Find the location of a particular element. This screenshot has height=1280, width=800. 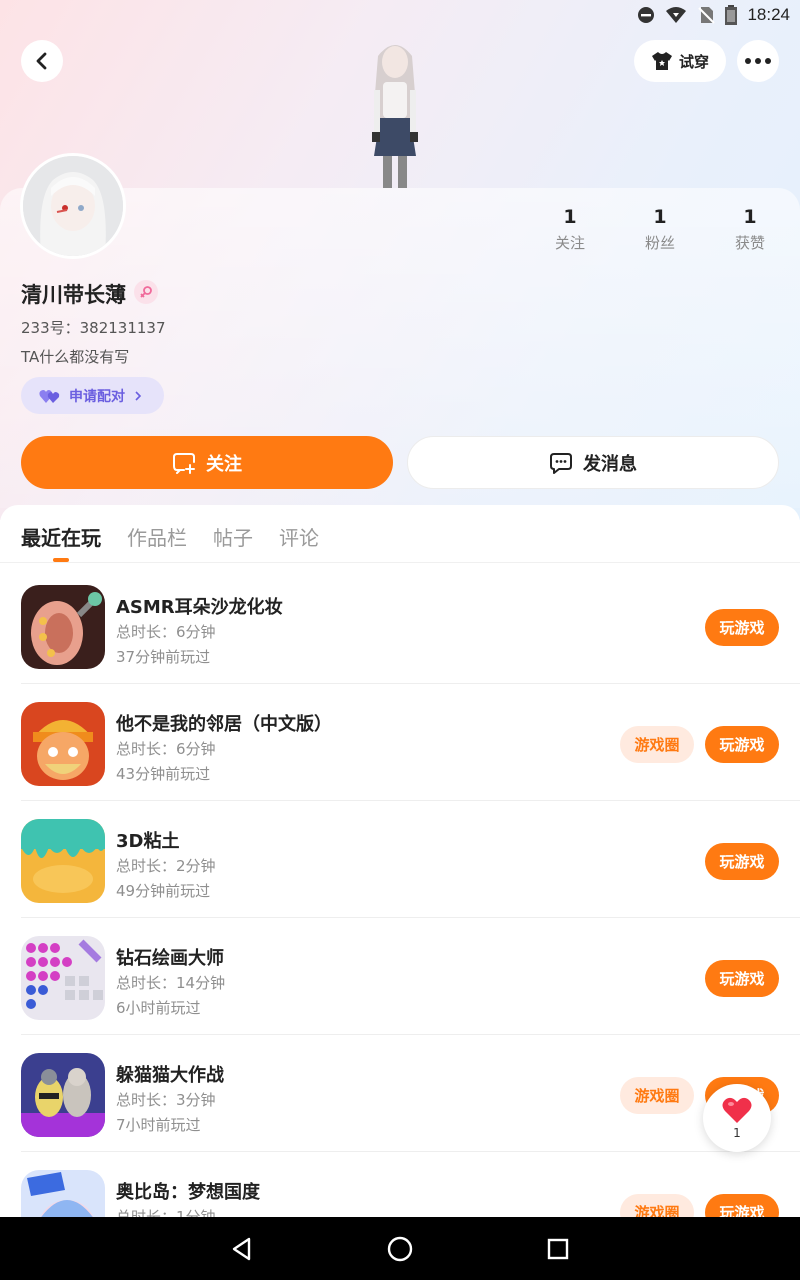

likes-count: 1 is located at coordinates (750, 217).